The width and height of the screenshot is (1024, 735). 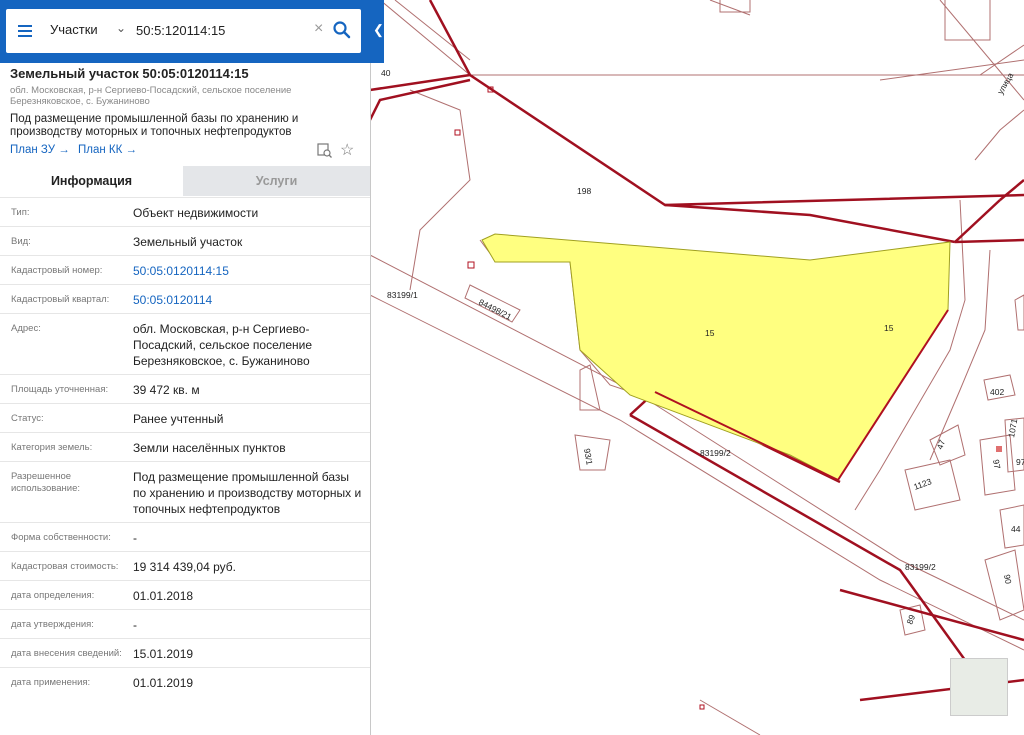 What do you see at coordinates (324, 150) in the screenshot?
I see `show-on-map-icon` at bounding box center [324, 150].